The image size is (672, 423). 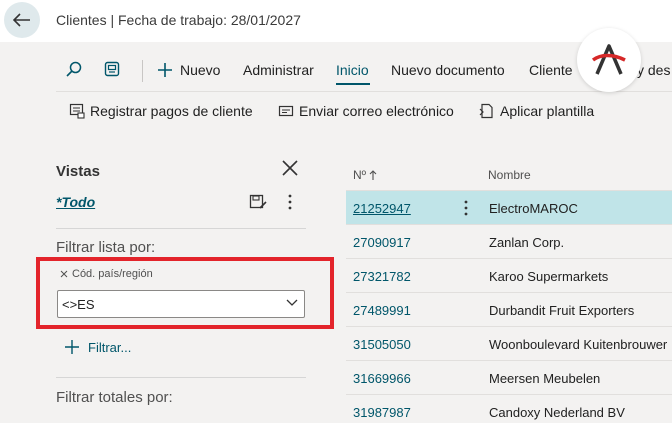 I want to click on register-payments-label: Registrar pagos de cliente, so click(x=171, y=111).